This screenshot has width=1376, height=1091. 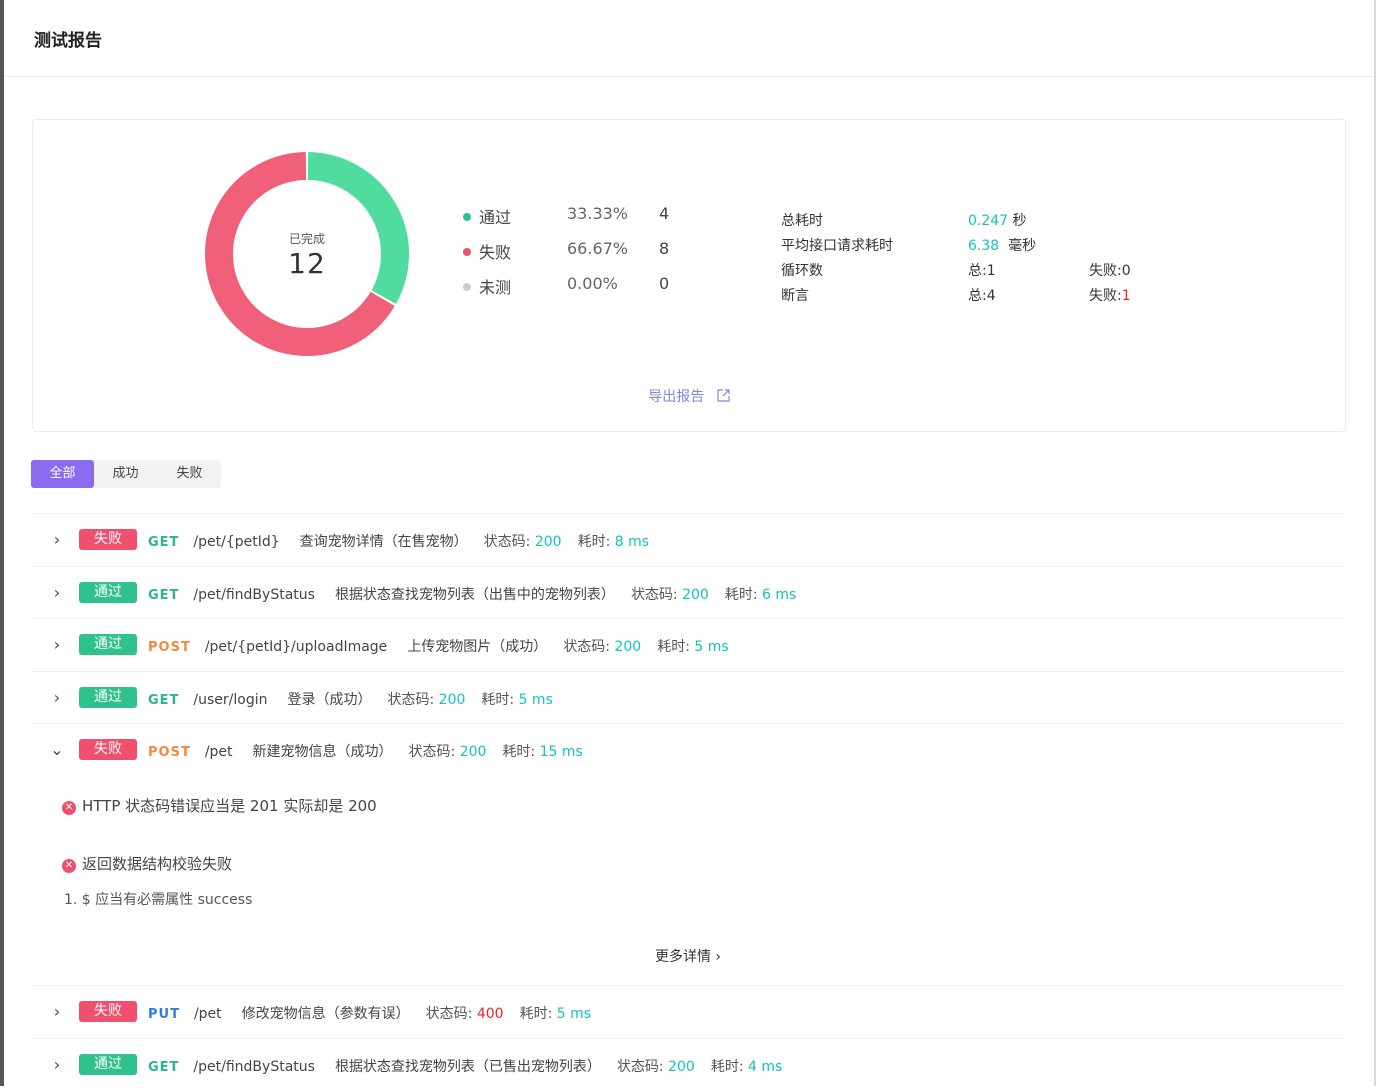 What do you see at coordinates (254, 595) in the screenshot?
I see `request-path: /pet/findByStatus` at bounding box center [254, 595].